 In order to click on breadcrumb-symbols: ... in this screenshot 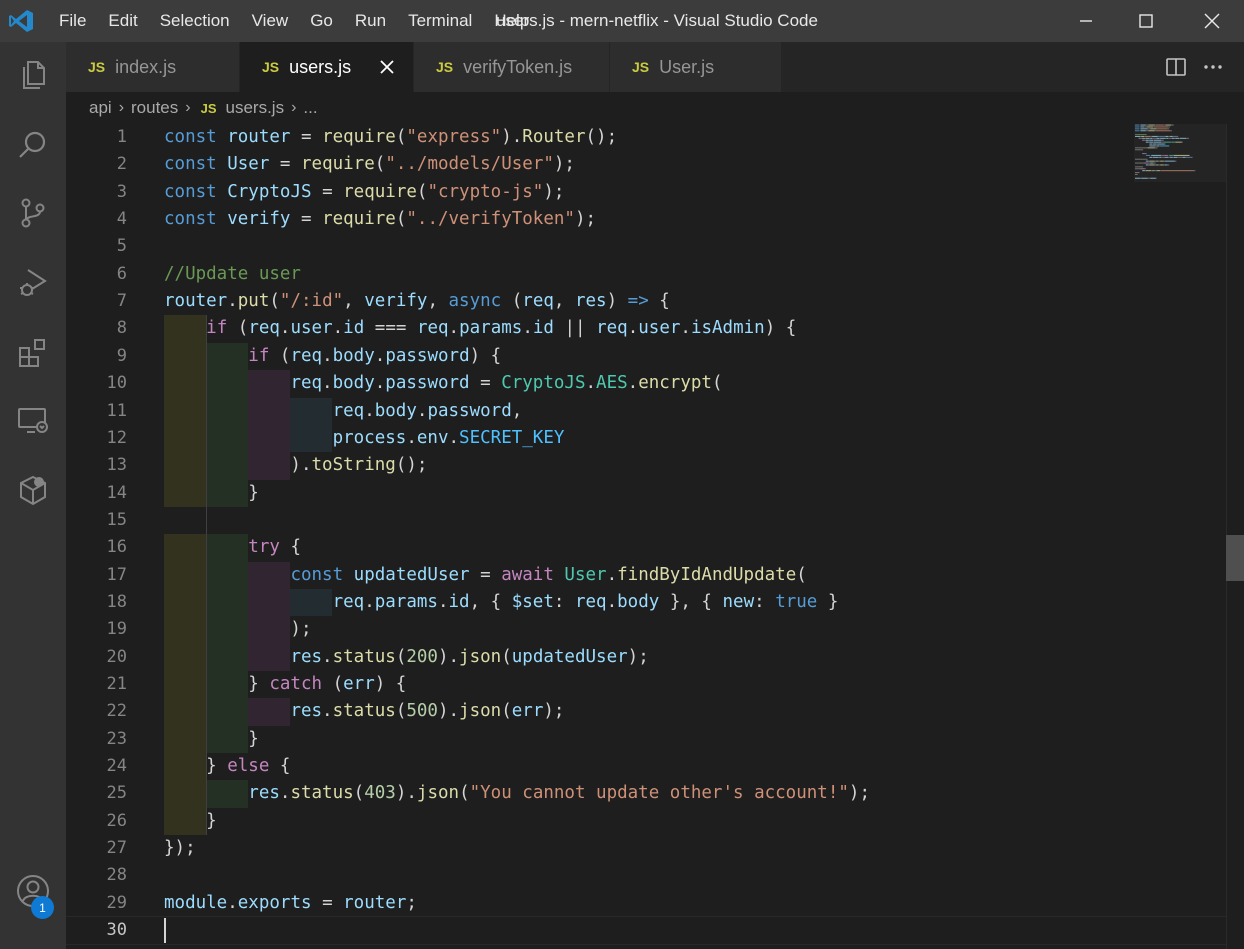, I will do `click(310, 108)`.